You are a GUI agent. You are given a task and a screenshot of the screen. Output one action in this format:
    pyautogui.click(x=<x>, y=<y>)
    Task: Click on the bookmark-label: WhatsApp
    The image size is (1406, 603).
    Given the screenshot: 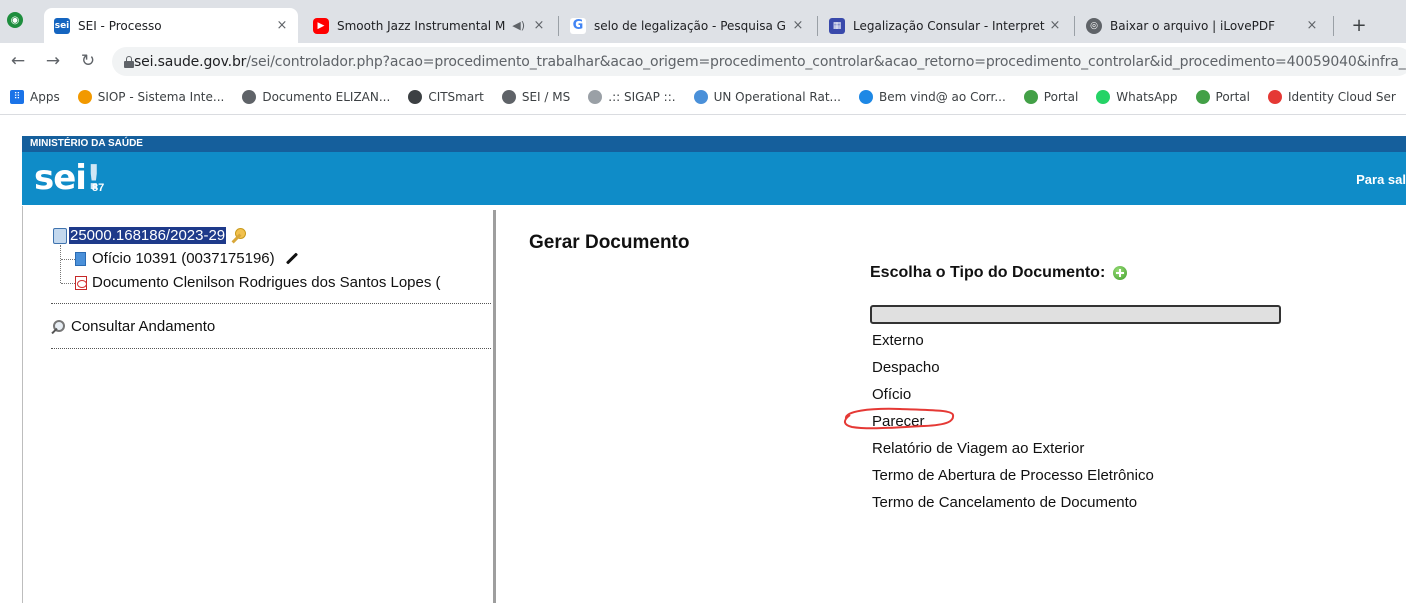 What is the action you would take?
    pyautogui.click(x=1146, y=97)
    